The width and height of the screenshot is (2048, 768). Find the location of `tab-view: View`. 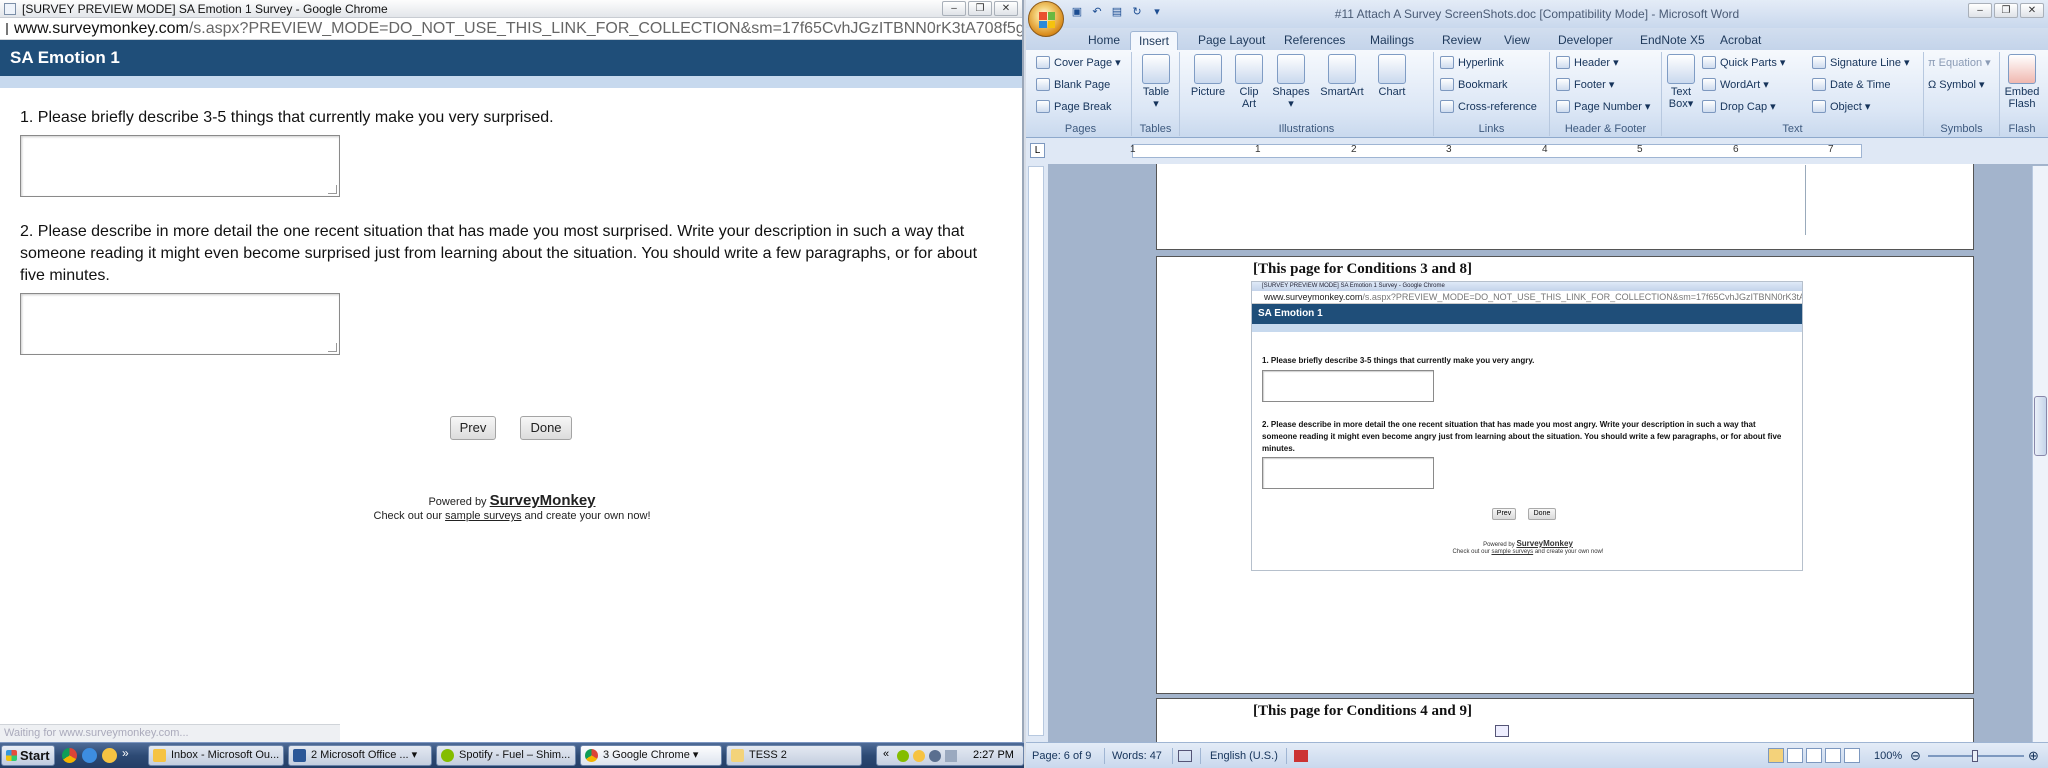

tab-view: View is located at coordinates (1517, 40).